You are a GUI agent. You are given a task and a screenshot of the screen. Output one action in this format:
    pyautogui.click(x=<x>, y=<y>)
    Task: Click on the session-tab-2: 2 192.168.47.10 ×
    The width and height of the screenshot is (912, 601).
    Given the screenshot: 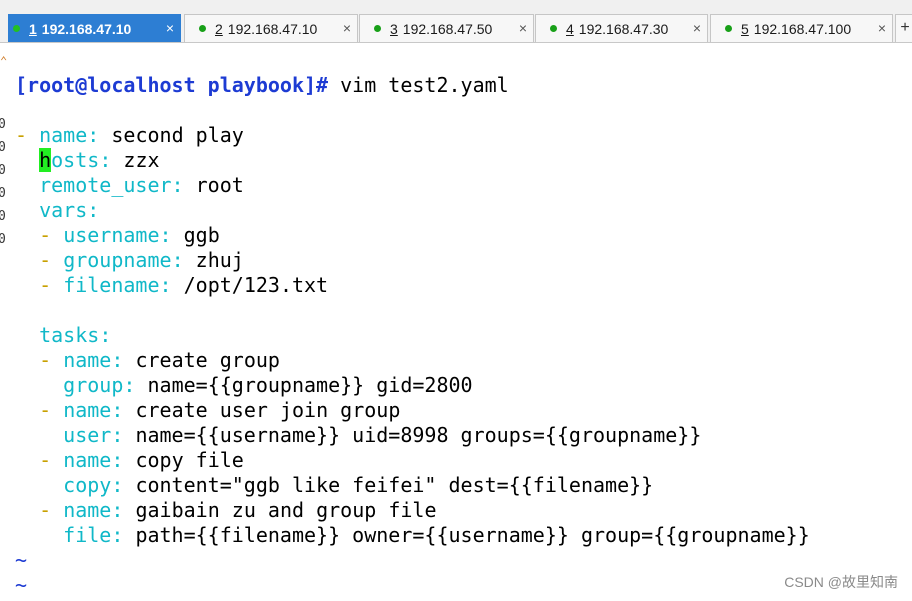 What is the action you would take?
    pyautogui.click(x=271, y=28)
    